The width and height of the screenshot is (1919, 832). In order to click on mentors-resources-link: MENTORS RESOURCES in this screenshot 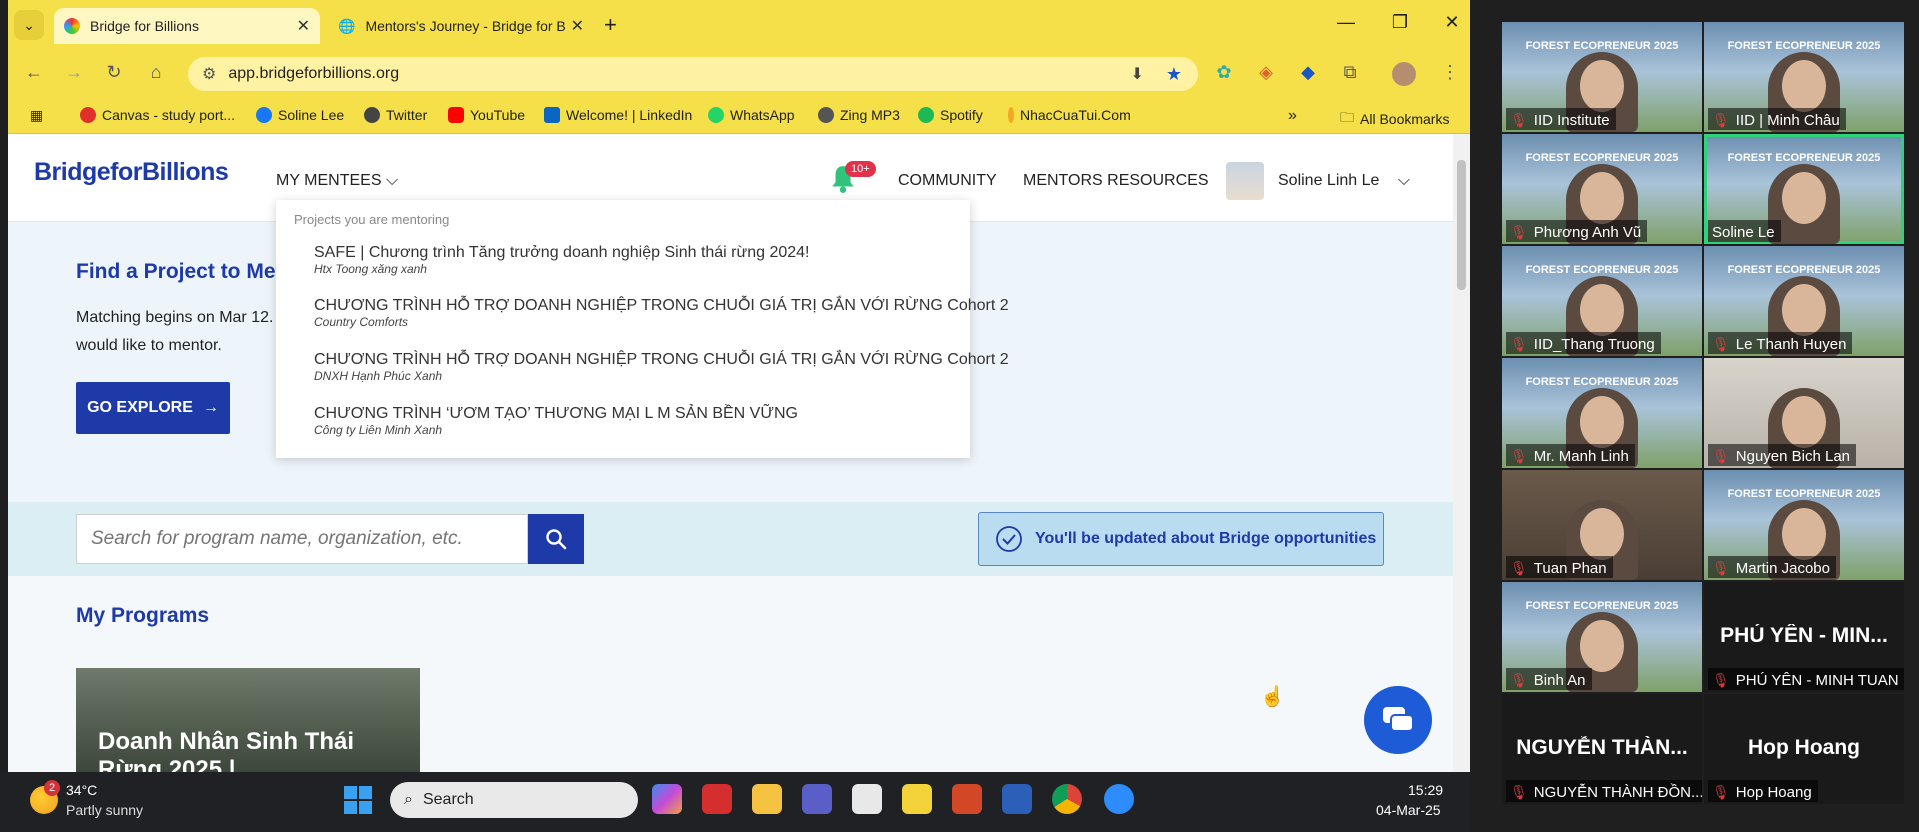, I will do `click(1116, 181)`.